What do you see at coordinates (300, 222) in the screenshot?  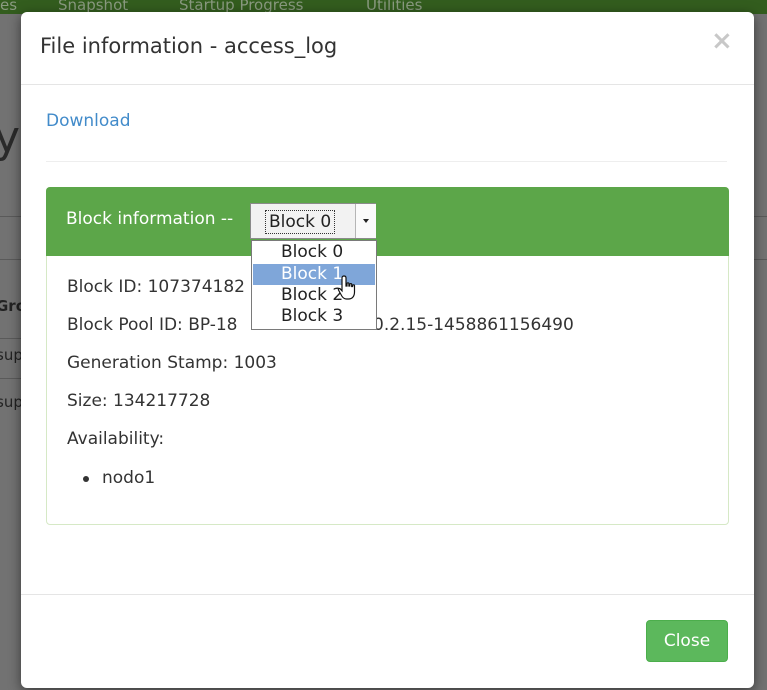 I see `block-select-value: Block 0` at bounding box center [300, 222].